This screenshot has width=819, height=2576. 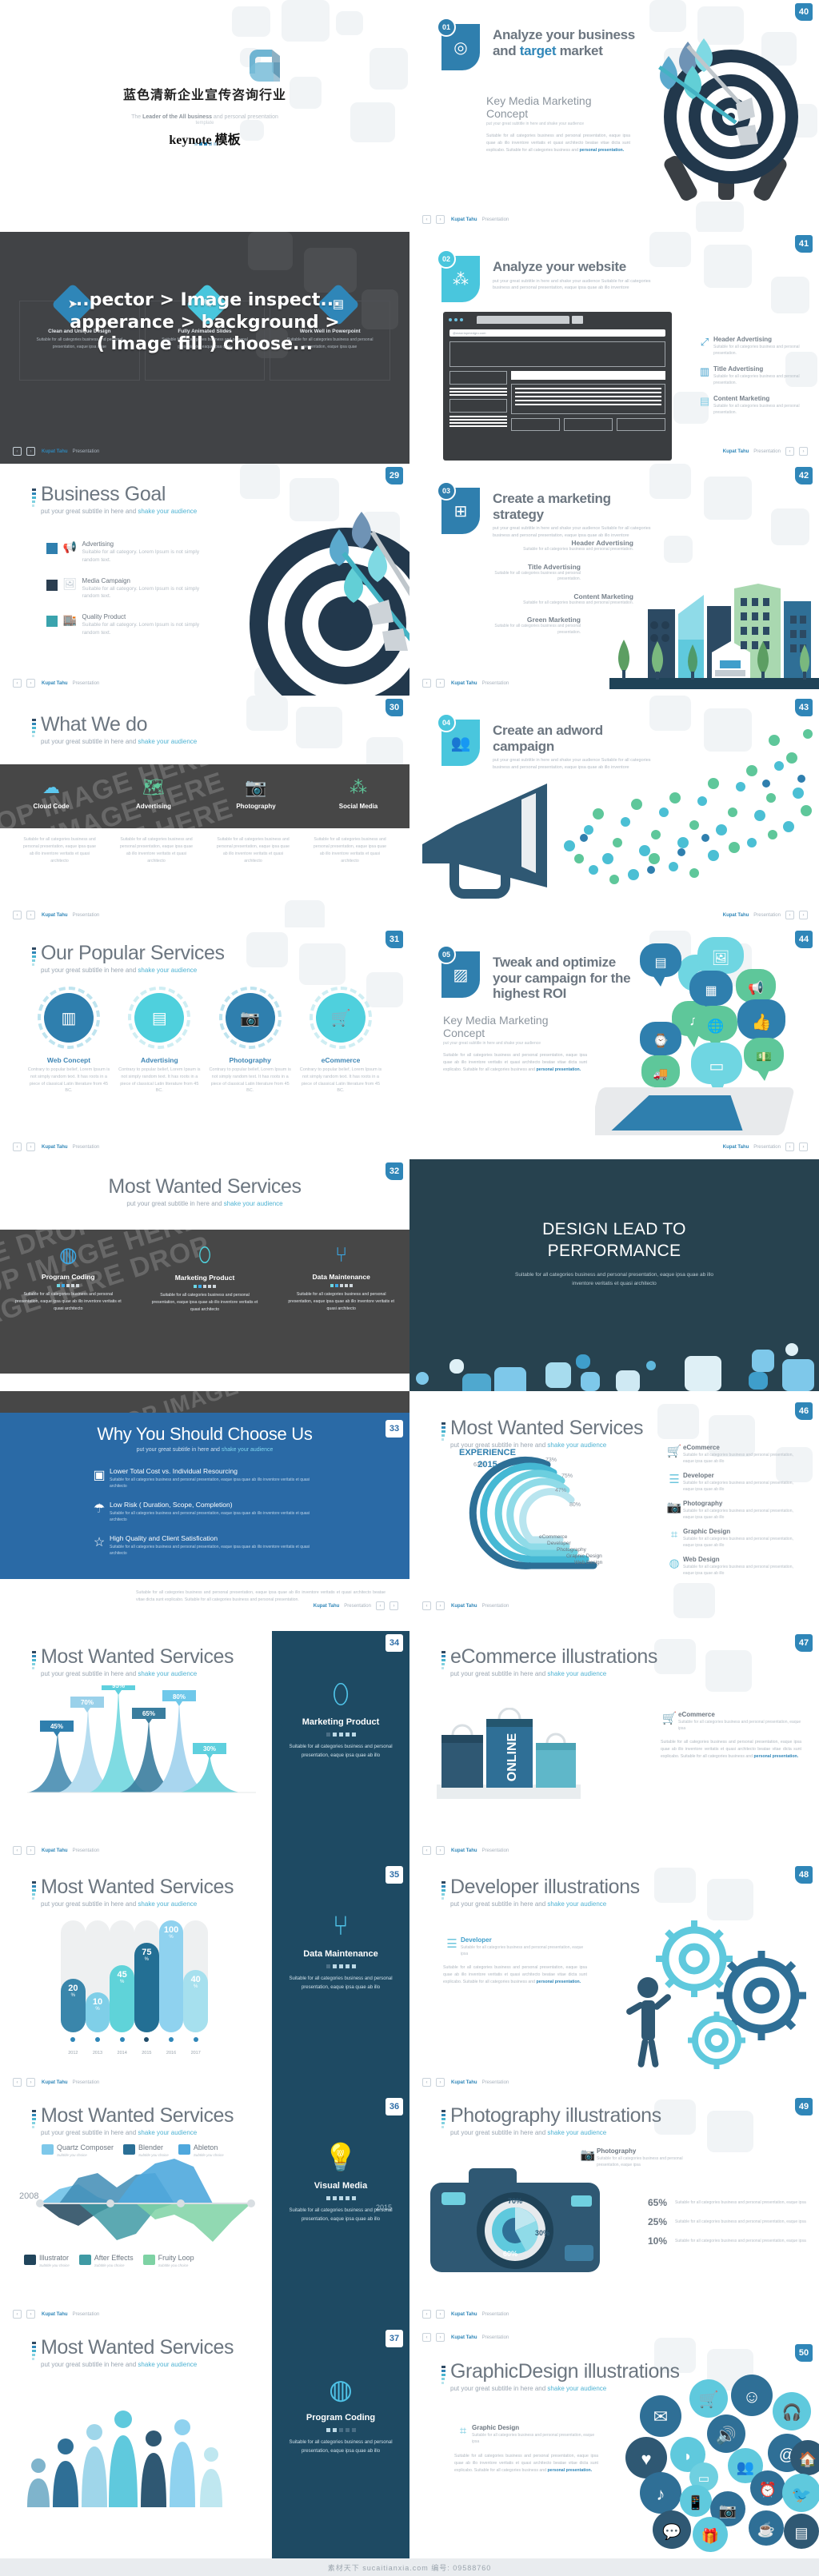 What do you see at coordinates (704, 342) in the screenshot?
I see `expand-icon: ⤢` at bounding box center [704, 342].